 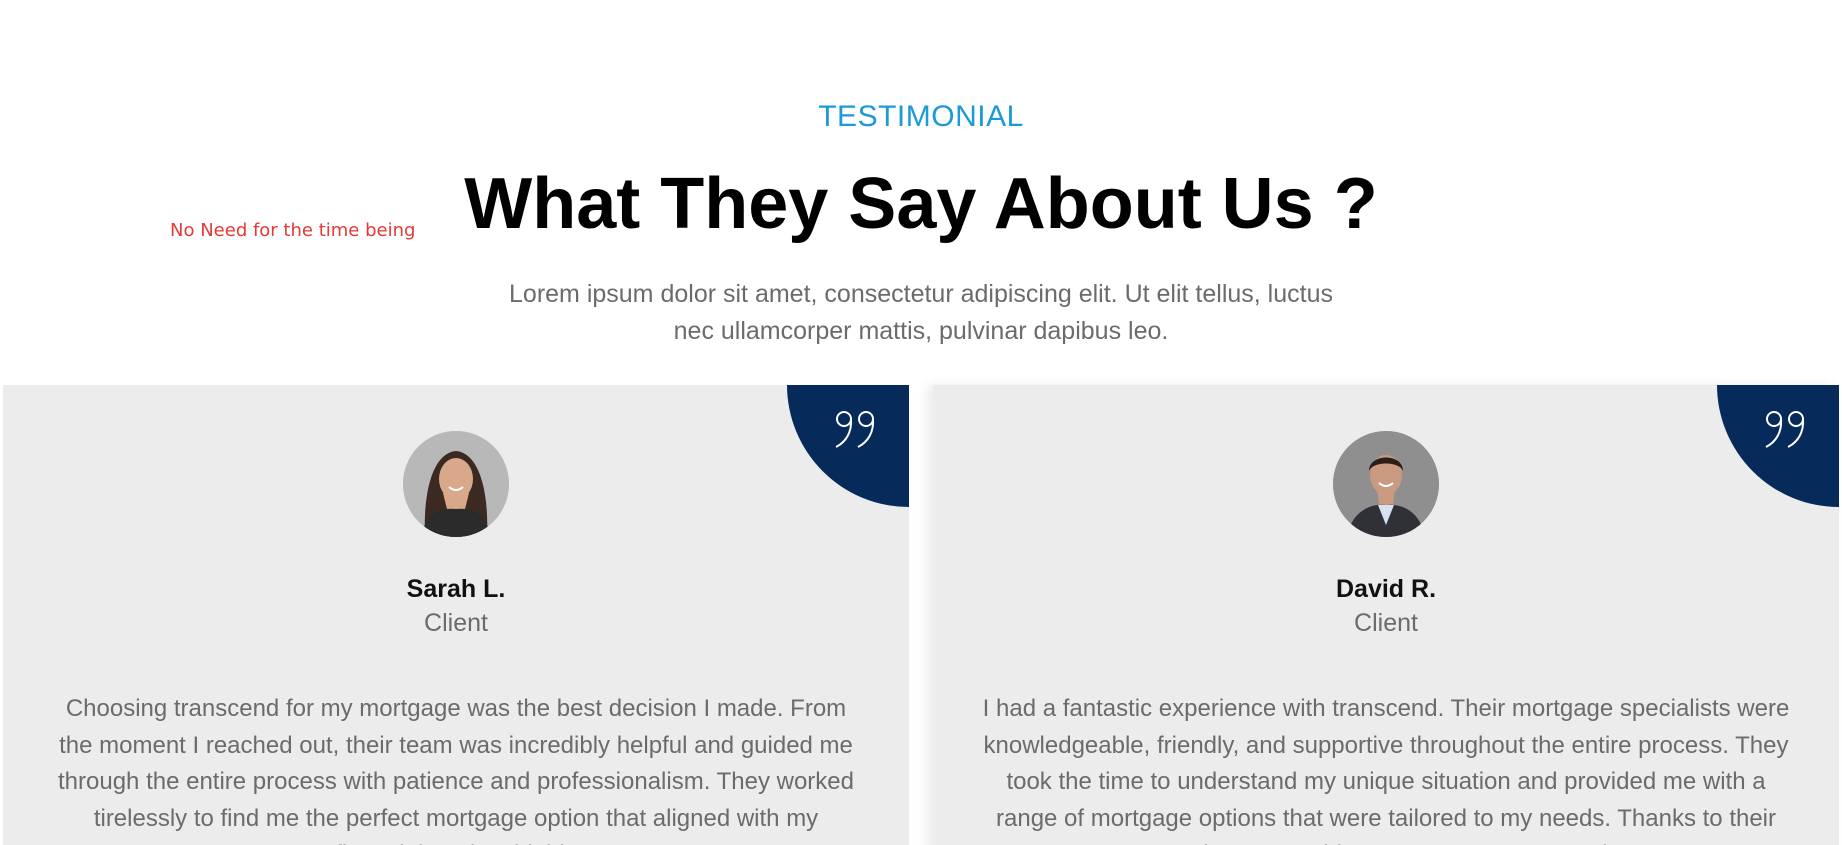 What do you see at coordinates (921, 204) in the screenshot?
I see `section-title: What They Say About Us ?` at bounding box center [921, 204].